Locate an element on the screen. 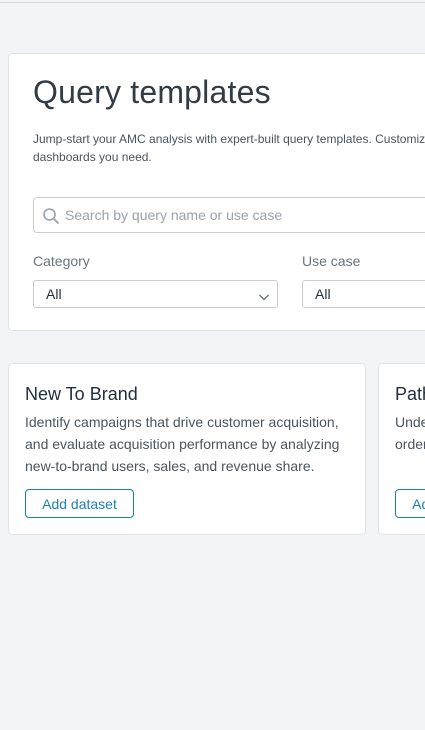  search-input is located at coordinates (245, 215).